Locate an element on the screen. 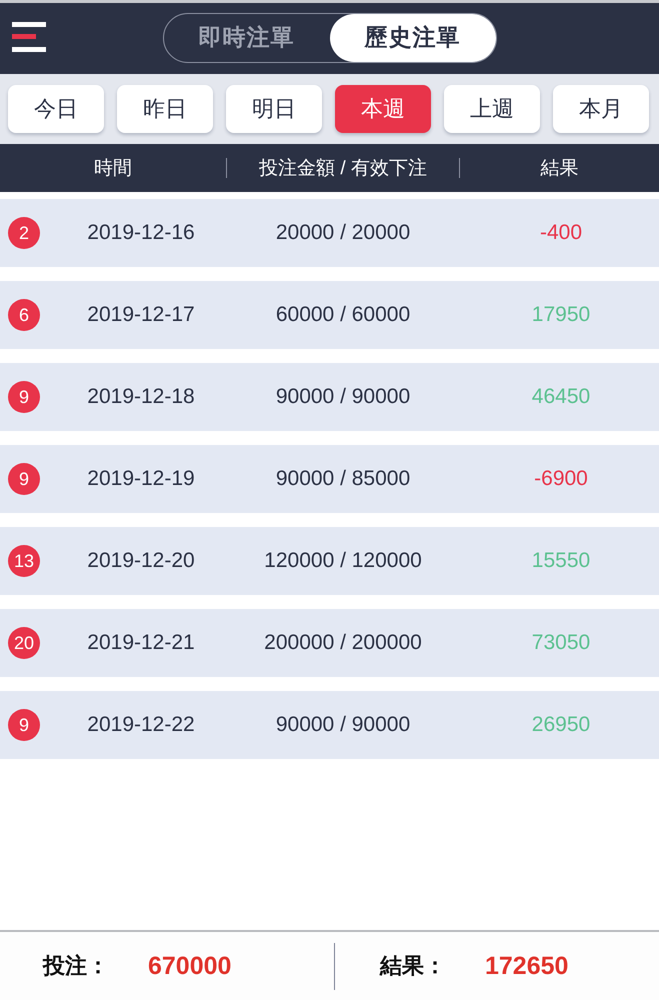 This screenshot has width=659, height=1000. count-badge: 20 is located at coordinates (24, 643).